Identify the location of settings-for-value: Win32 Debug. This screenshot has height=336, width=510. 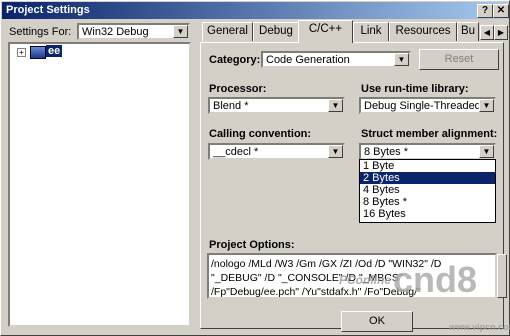
(115, 32).